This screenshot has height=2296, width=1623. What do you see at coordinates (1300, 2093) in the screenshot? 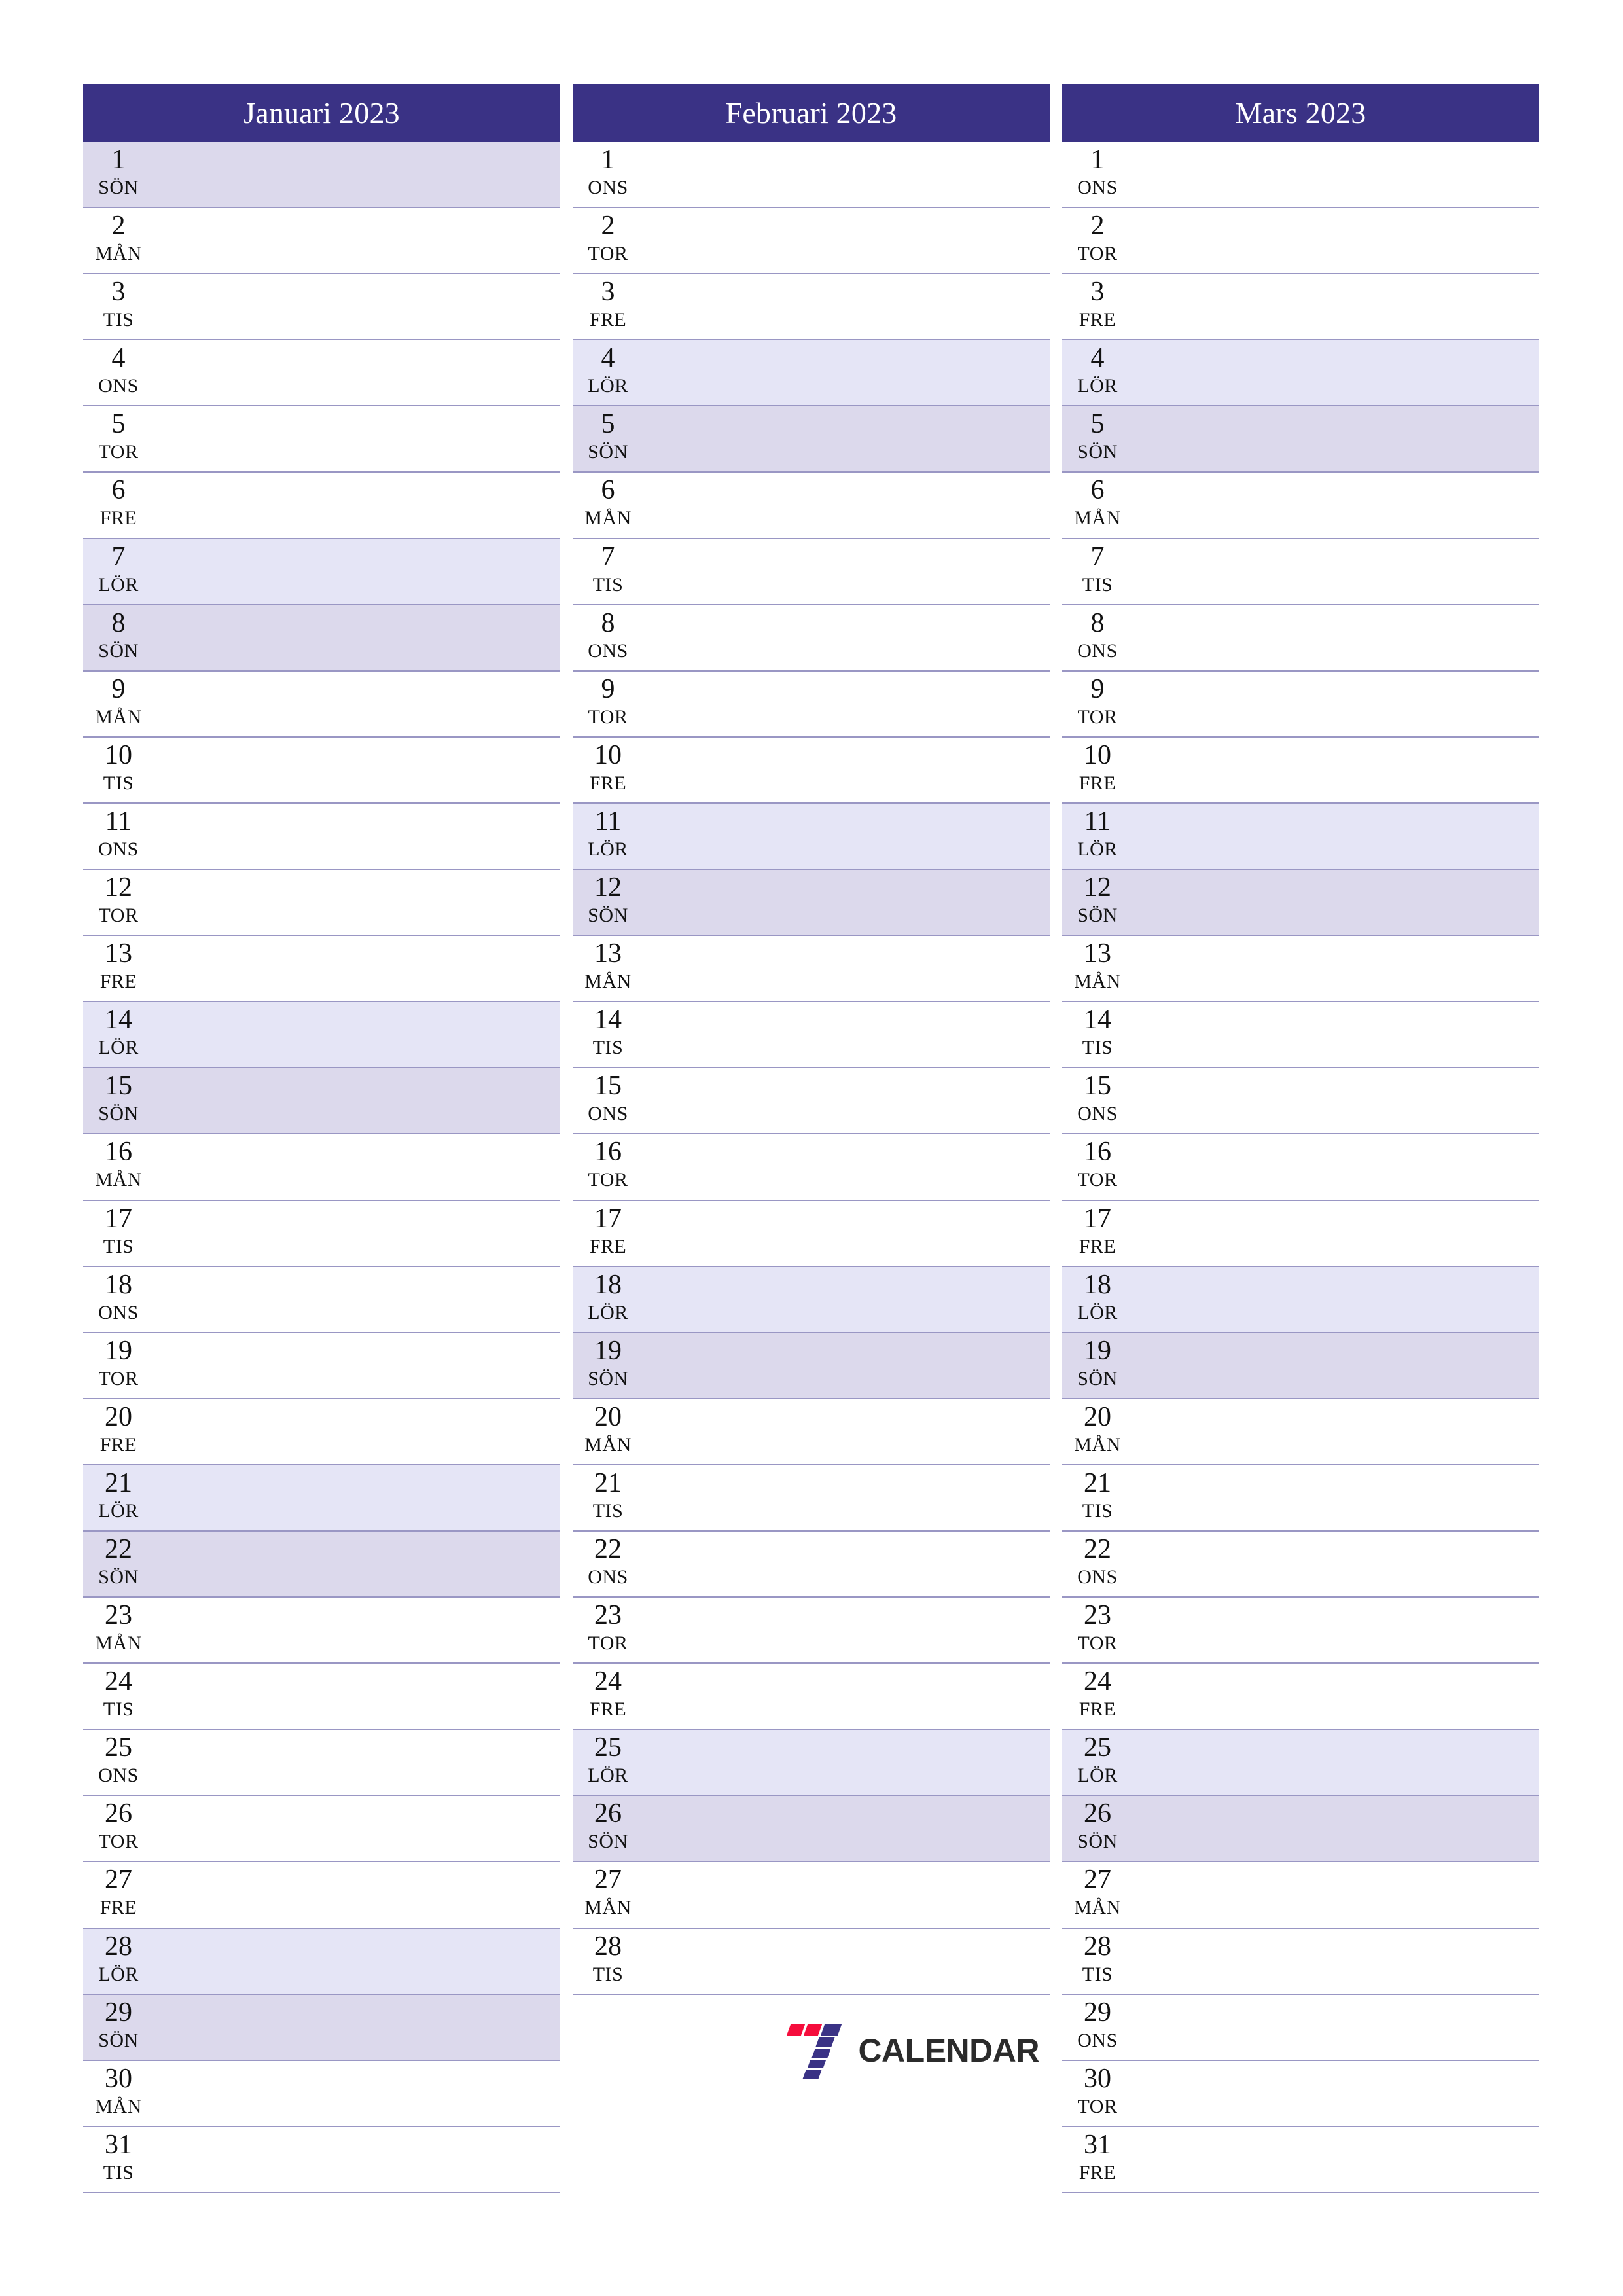
I see `day-row: 30 TOR` at bounding box center [1300, 2093].